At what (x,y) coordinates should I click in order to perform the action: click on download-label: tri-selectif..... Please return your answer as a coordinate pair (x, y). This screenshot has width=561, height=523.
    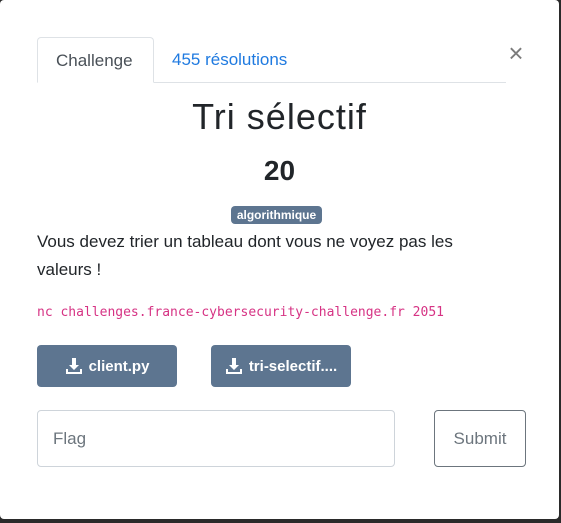
    Looking at the image, I should click on (293, 366).